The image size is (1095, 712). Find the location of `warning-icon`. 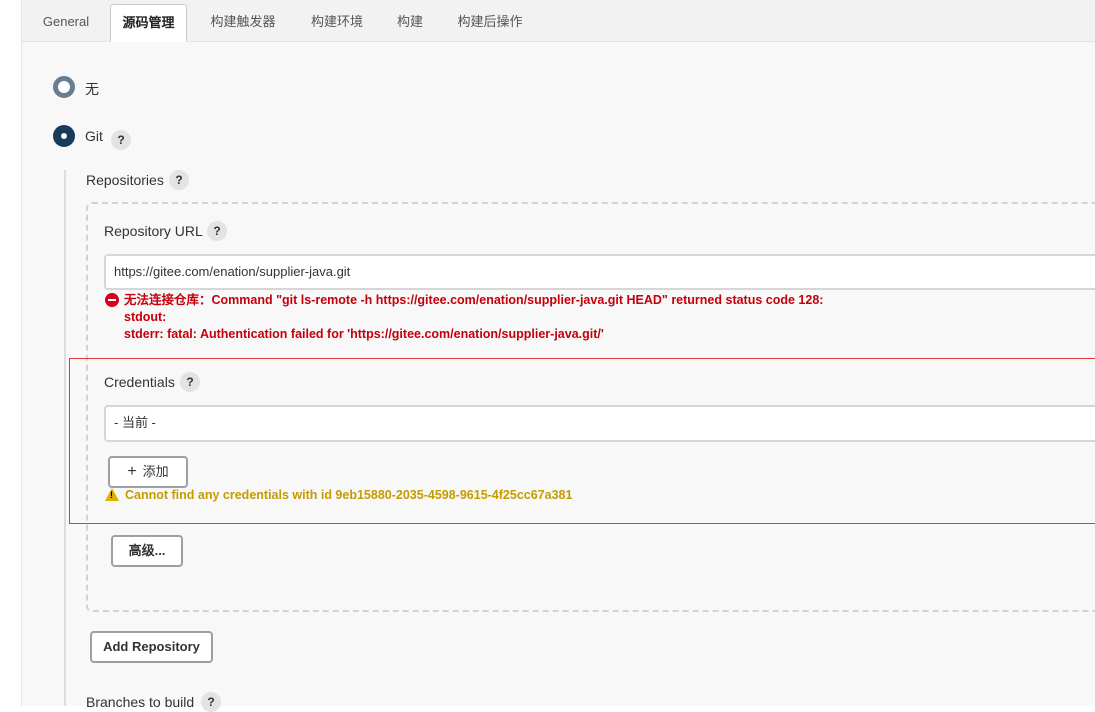

warning-icon is located at coordinates (112, 494).